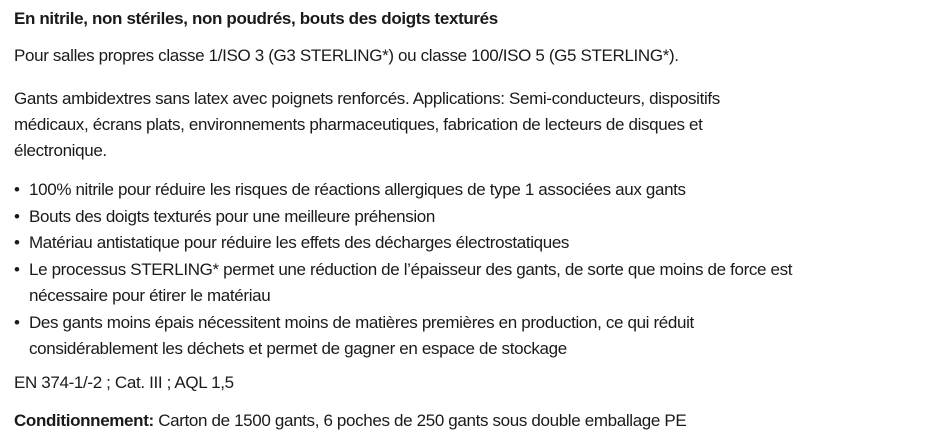 The width and height of the screenshot is (937, 432). Describe the element at coordinates (150, 295) in the screenshot. I see `feature-text-continued: nécessaire pour étirer le matériau` at that location.